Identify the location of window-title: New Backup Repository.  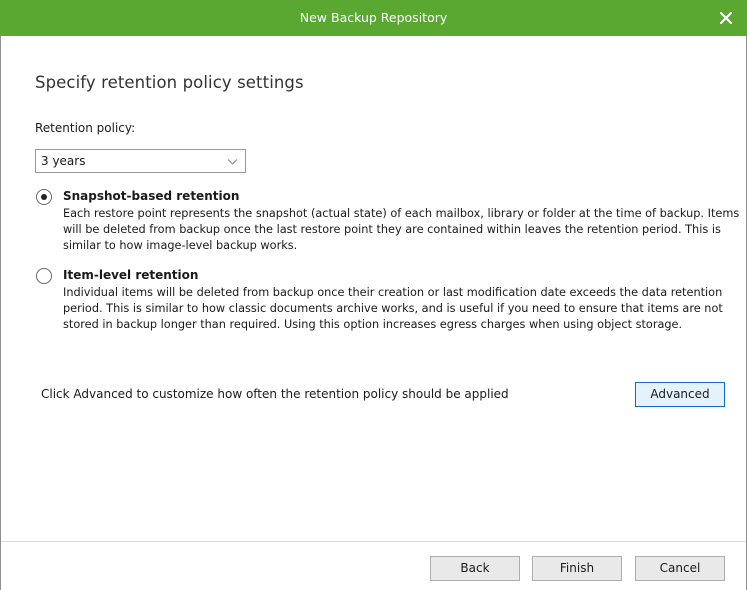
(373, 17).